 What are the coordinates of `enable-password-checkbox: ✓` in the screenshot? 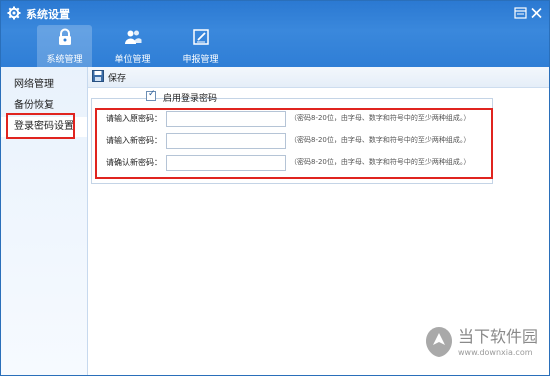 It's located at (151, 95).